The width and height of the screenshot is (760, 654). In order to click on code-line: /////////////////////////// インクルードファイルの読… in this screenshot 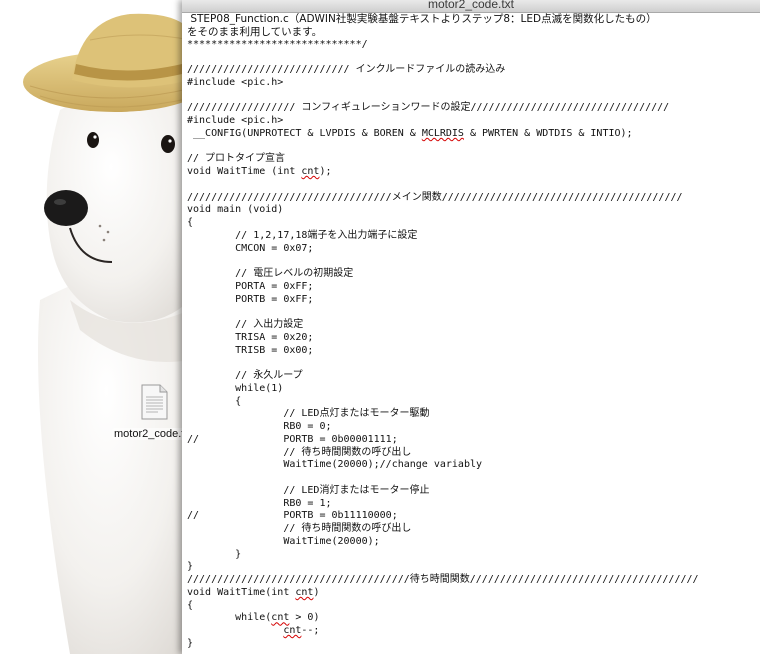, I will do `click(346, 69)`.